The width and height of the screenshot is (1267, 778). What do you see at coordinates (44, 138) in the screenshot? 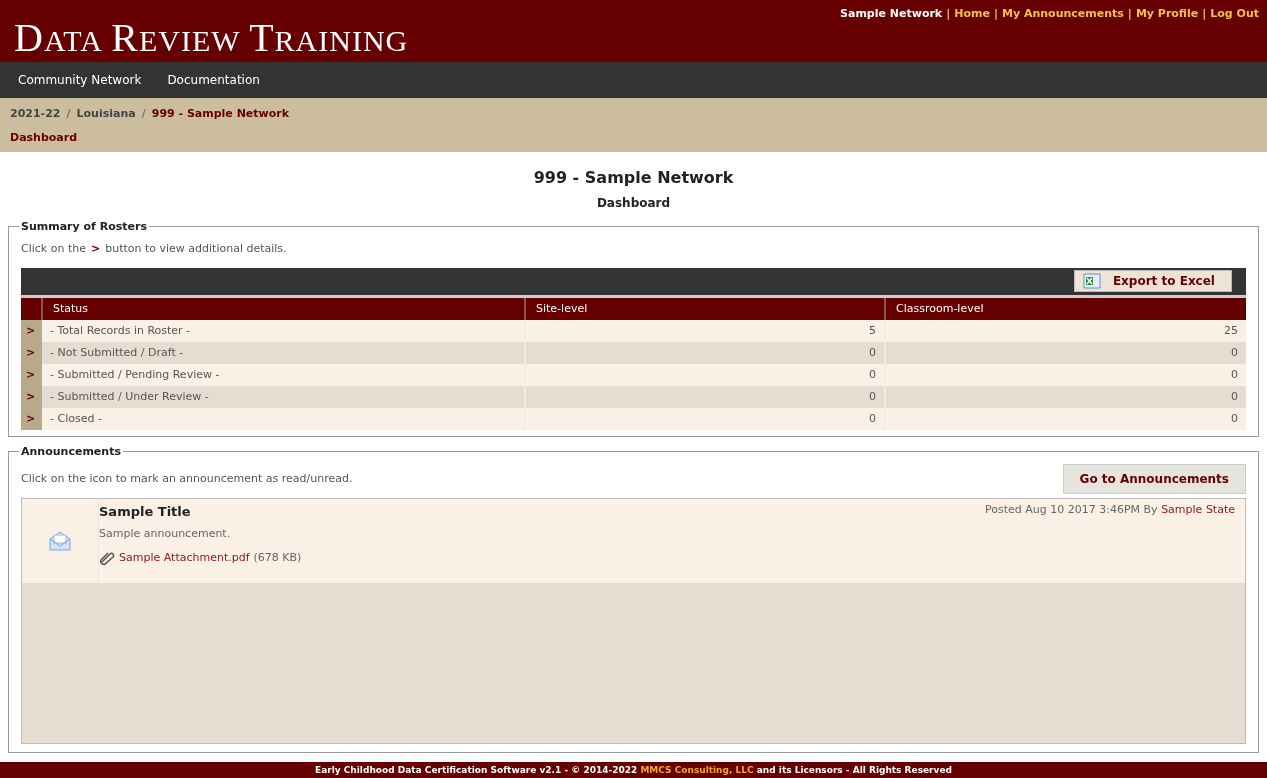
I see `page-name: Dashboard` at bounding box center [44, 138].